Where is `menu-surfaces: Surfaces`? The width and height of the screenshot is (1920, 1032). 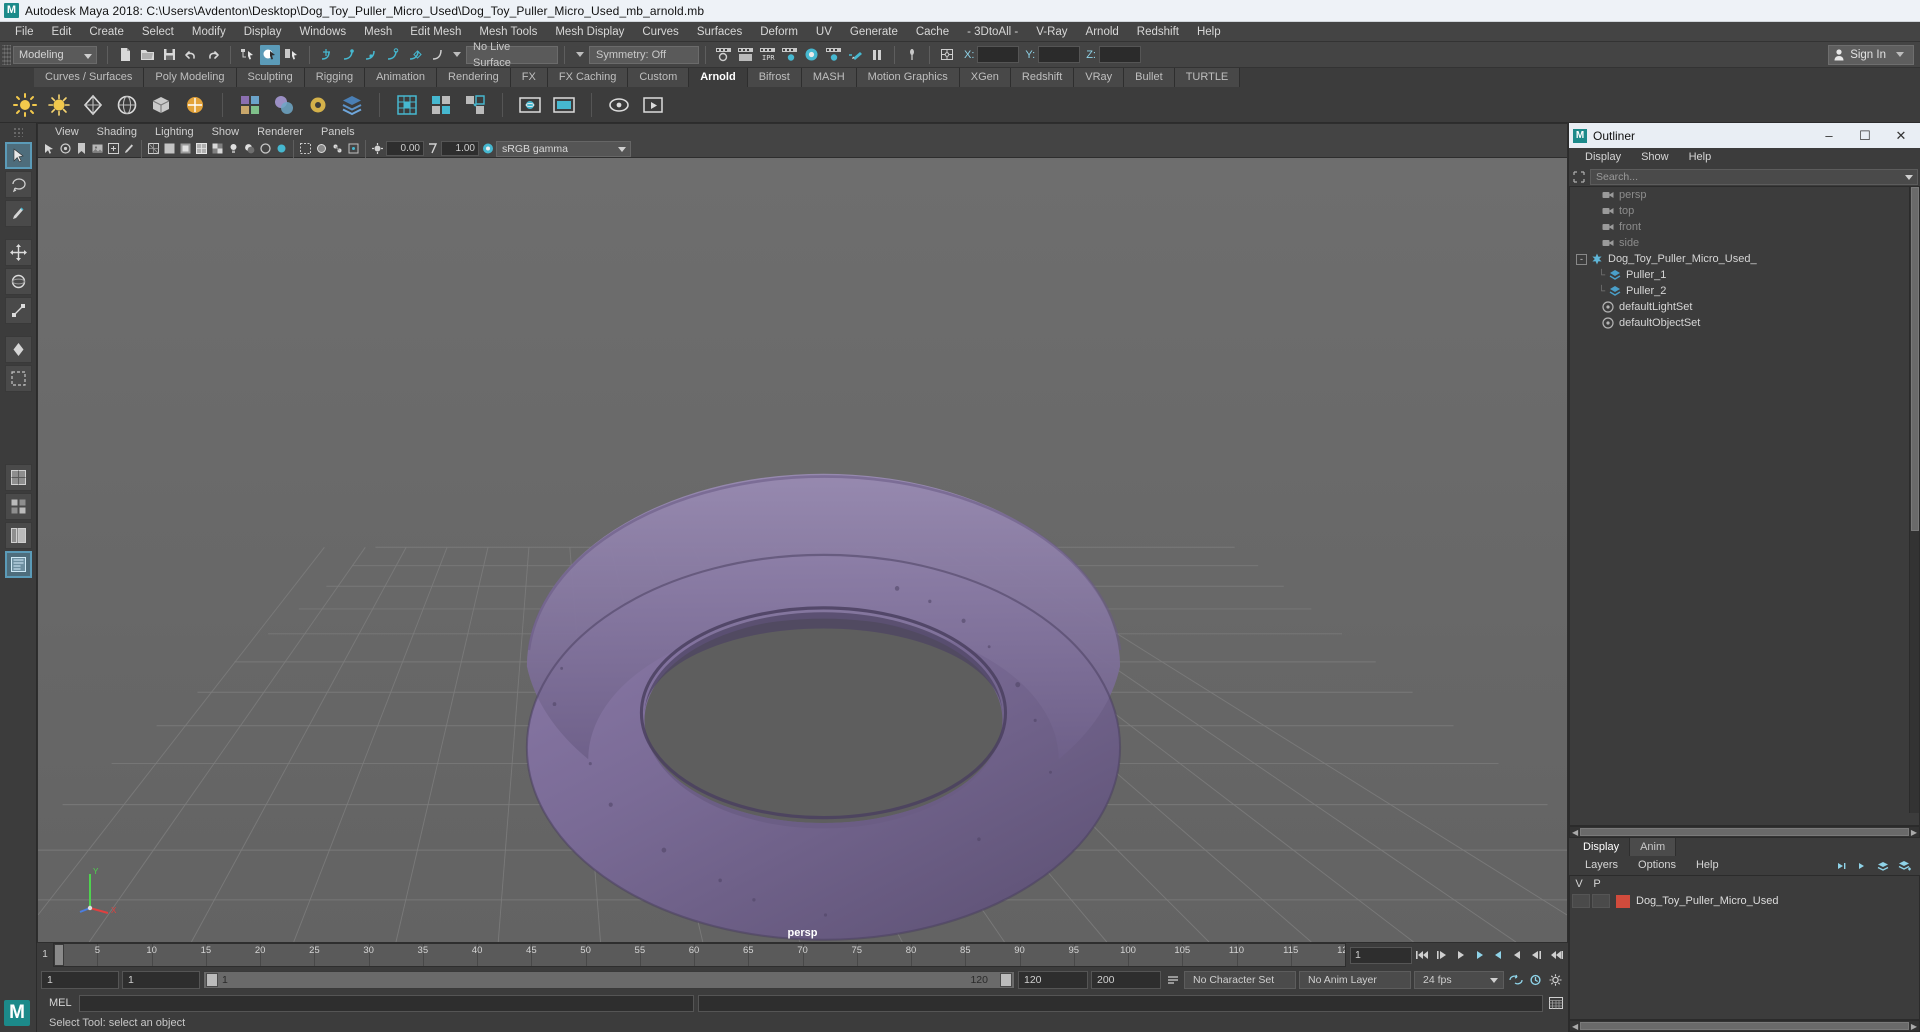
menu-surfaces: Surfaces is located at coordinates (719, 32).